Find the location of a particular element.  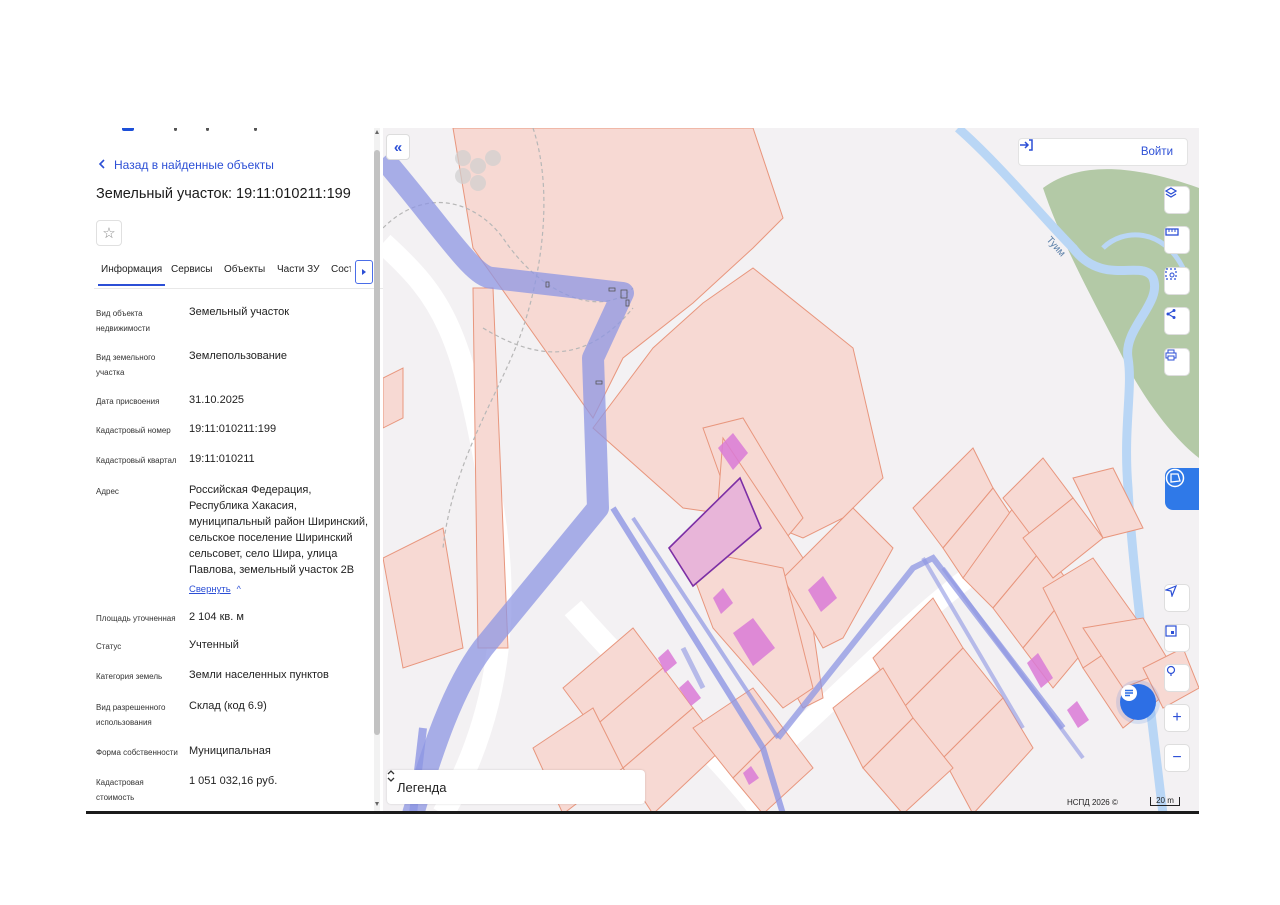

collapse-panel-button: « is located at coordinates (398, 147).